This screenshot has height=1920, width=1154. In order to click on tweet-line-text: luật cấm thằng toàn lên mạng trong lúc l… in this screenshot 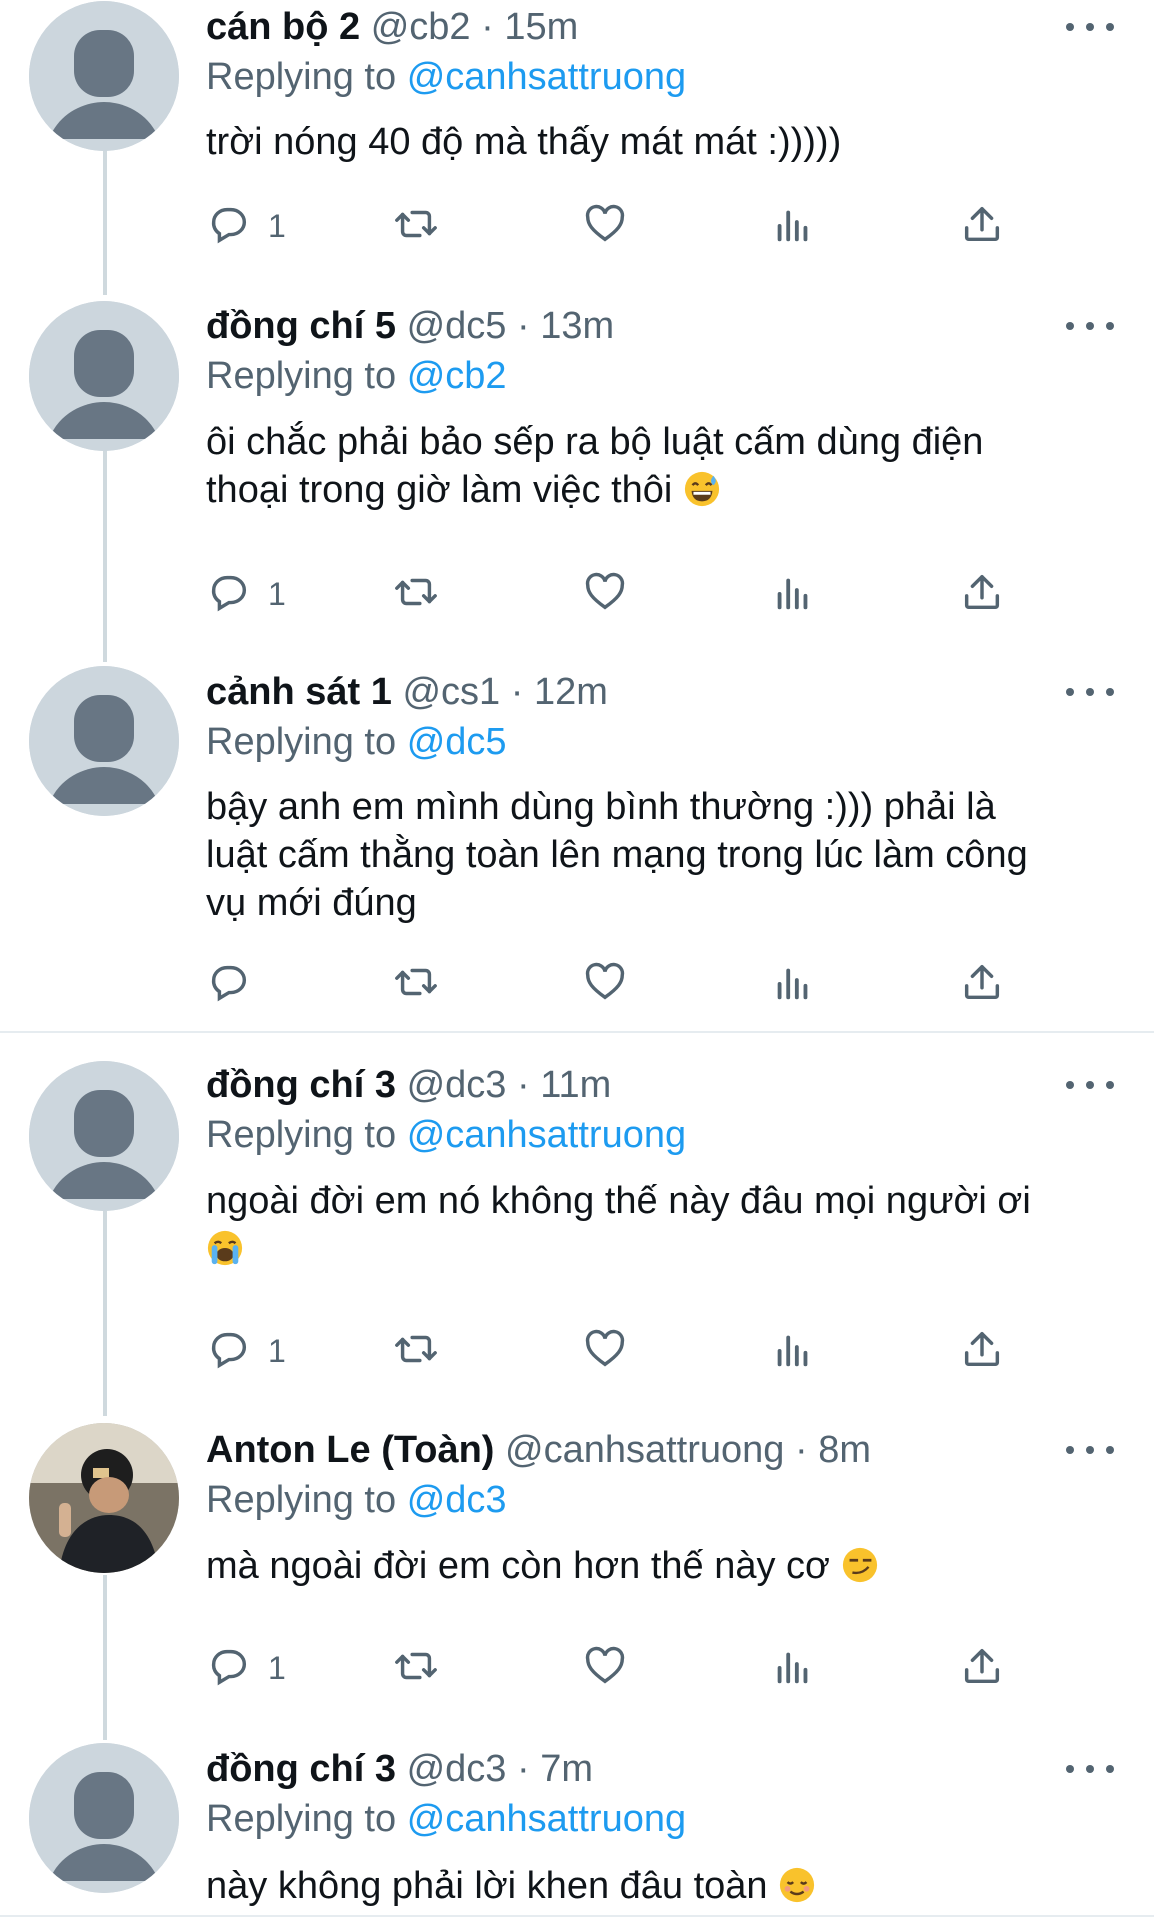, I will do `click(617, 855)`.